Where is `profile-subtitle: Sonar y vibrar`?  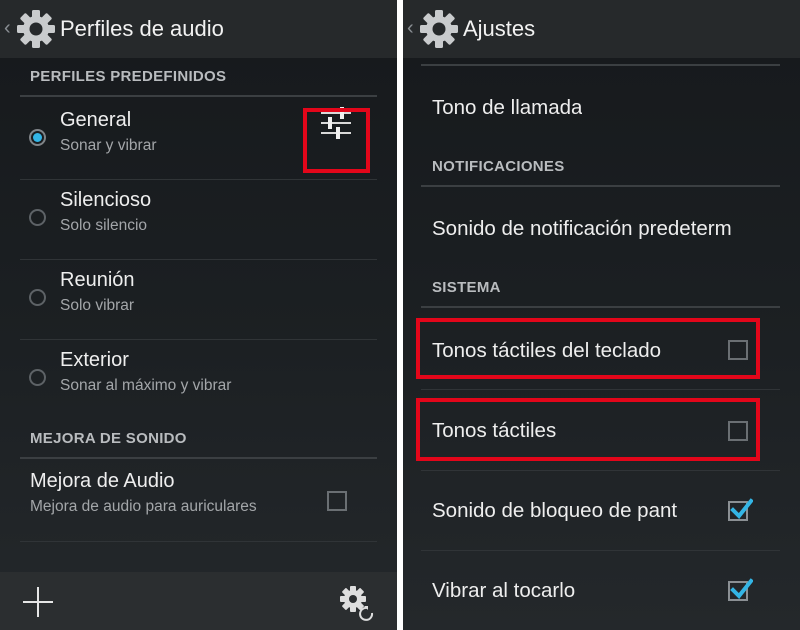
profile-subtitle: Sonar y vibrar is located at coordinates (108, 145).